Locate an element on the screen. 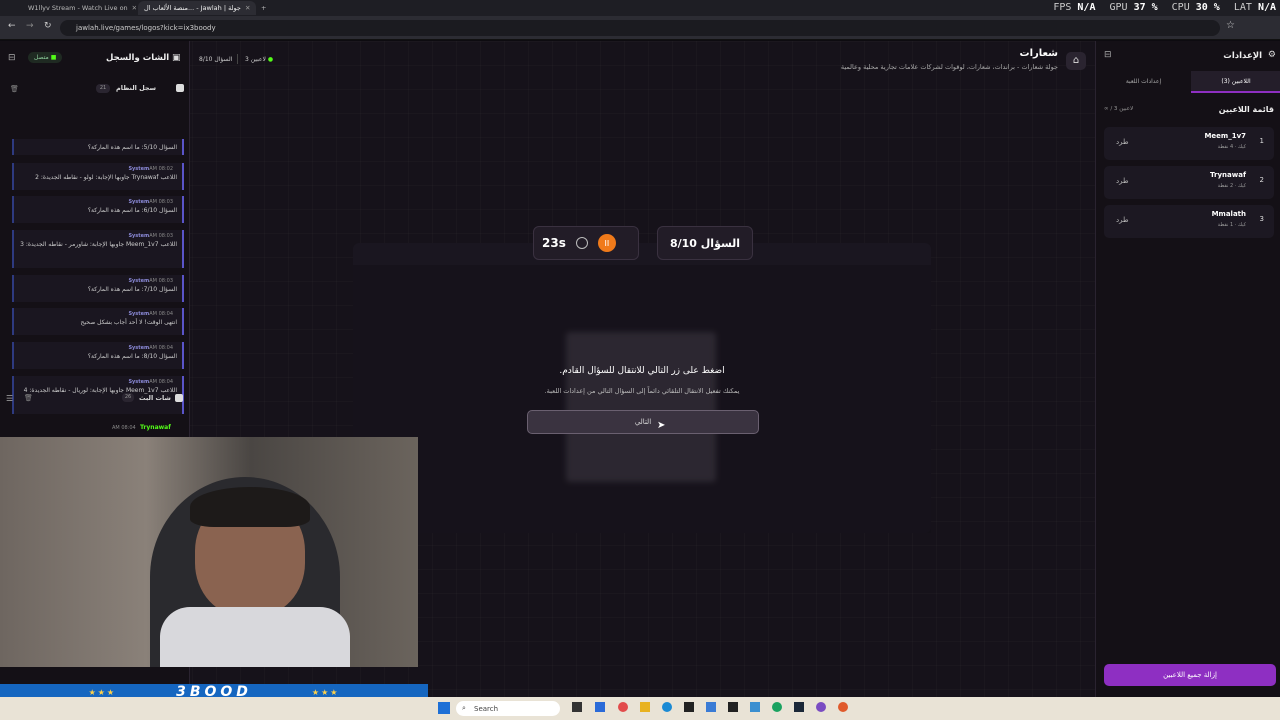 Image resolution: width=1280 pixels, height=720 pixels. timer-panel: 23s II is located at coordinates (586, 243).